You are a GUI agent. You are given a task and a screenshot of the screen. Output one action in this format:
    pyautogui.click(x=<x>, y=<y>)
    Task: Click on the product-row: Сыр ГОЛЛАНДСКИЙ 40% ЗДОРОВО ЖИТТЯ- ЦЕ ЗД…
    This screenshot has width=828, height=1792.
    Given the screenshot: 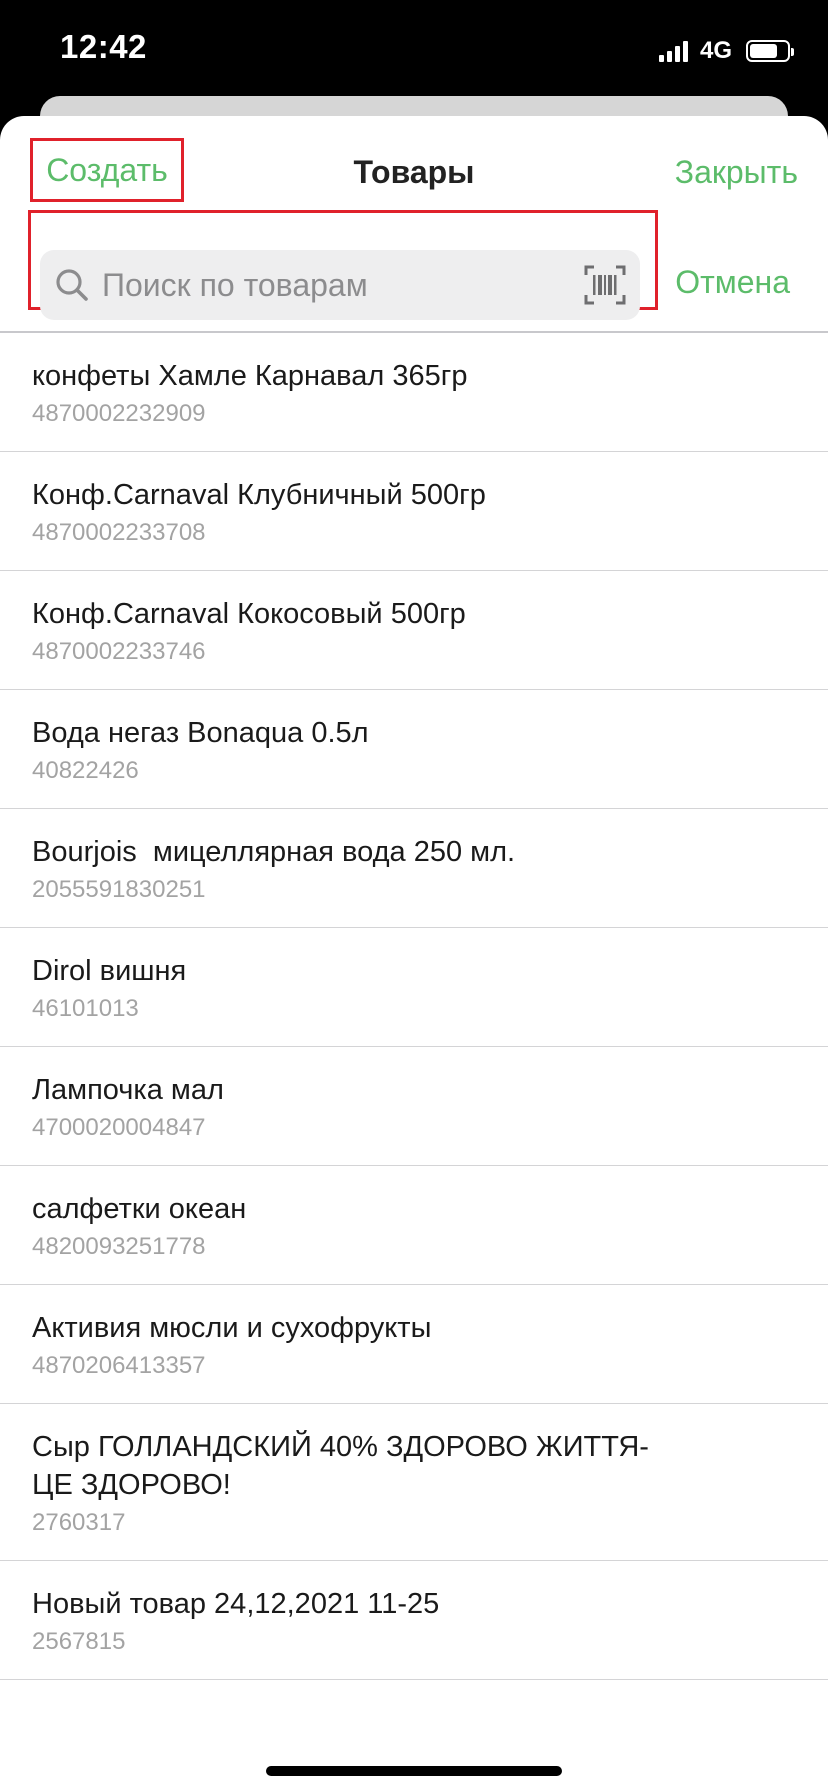 What is the action you would take?
    pyautogui.click(x=414, y=1482)
    